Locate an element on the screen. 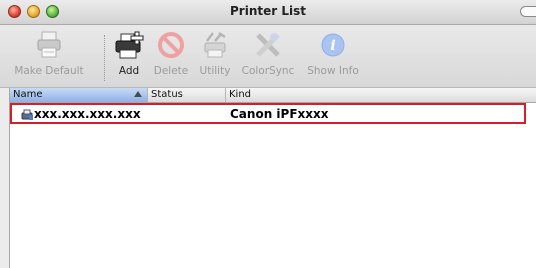 This screenshot has width=536, height=268. utility-icon is located at coordinates (215, 45).